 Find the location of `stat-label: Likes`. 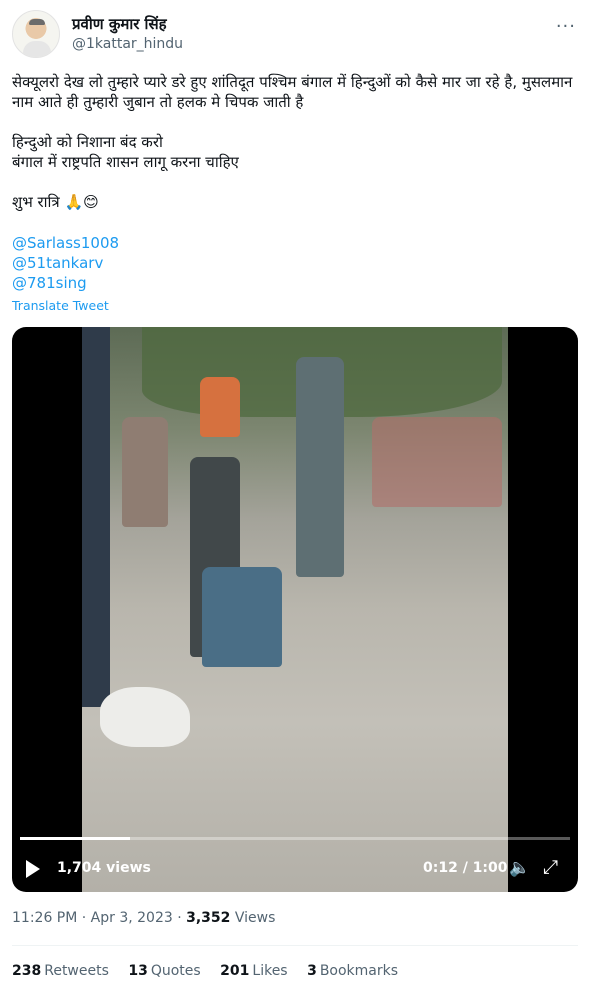

stat-label: Likes is located at coordinates (270, 971).